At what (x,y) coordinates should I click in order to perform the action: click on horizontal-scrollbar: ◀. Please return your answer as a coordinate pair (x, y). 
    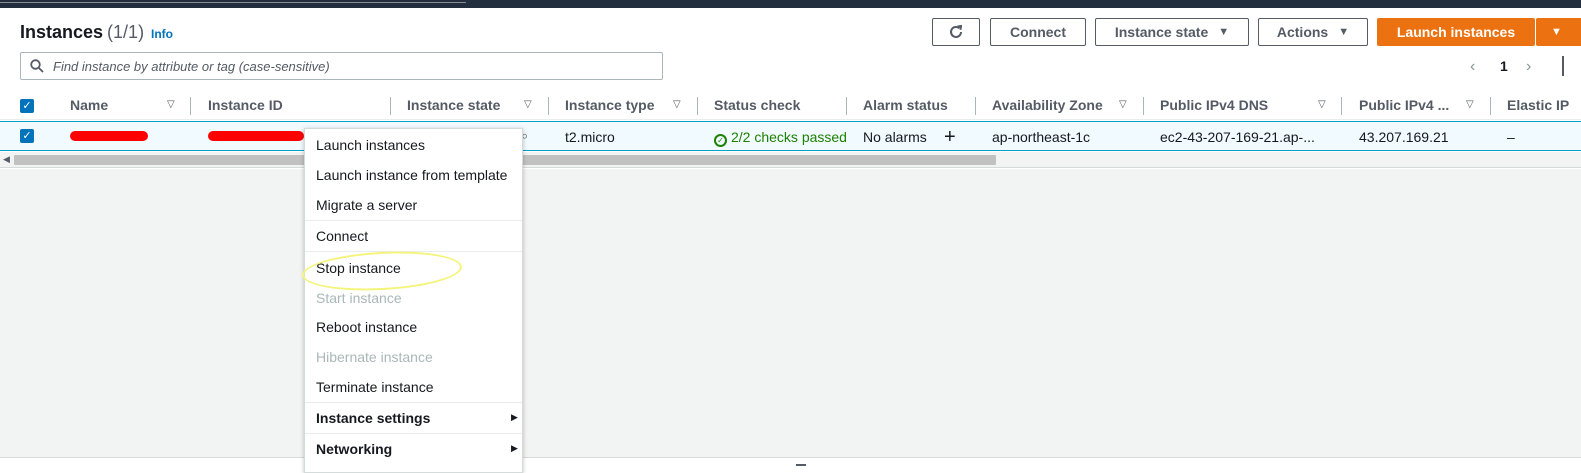
    Looking at the image, I should click on (790, 160).